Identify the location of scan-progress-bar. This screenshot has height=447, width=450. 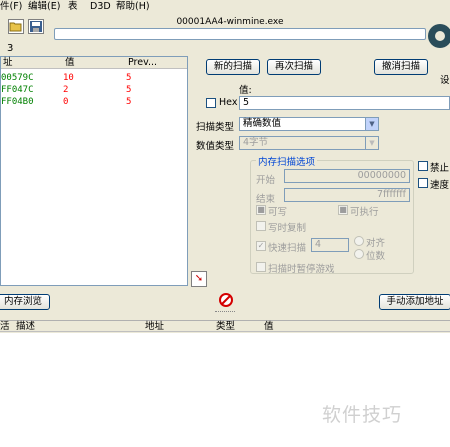
(240, 34).